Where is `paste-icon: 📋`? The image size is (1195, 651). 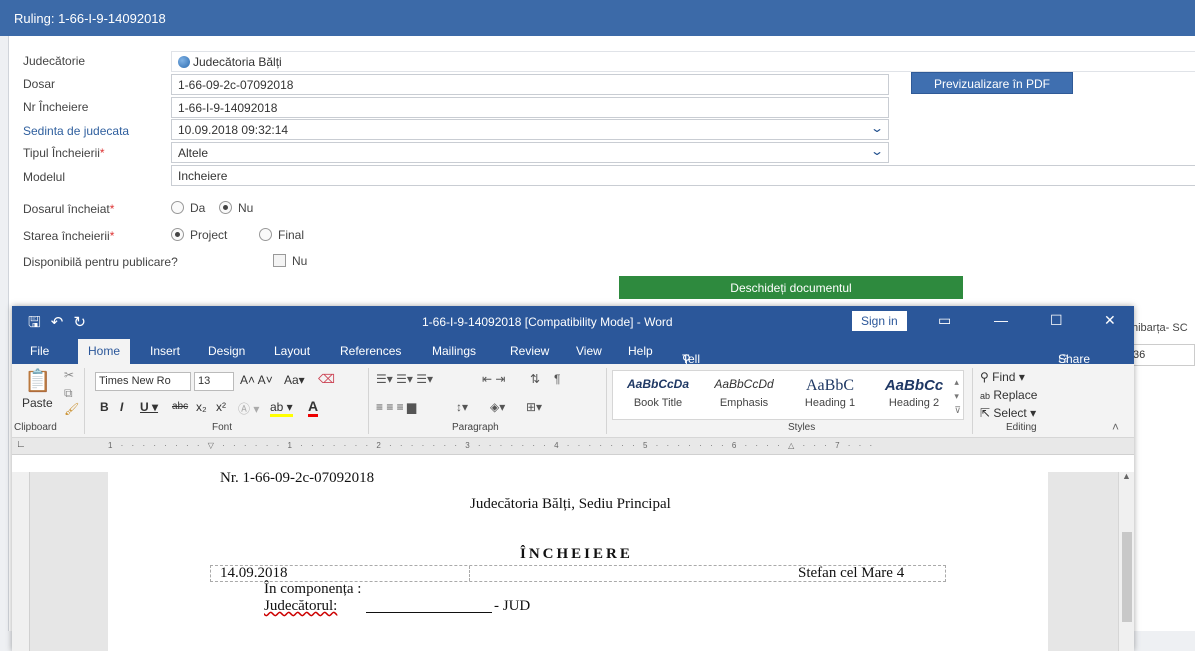 paste-icon: 📋 is located at coordinates (37, 381).